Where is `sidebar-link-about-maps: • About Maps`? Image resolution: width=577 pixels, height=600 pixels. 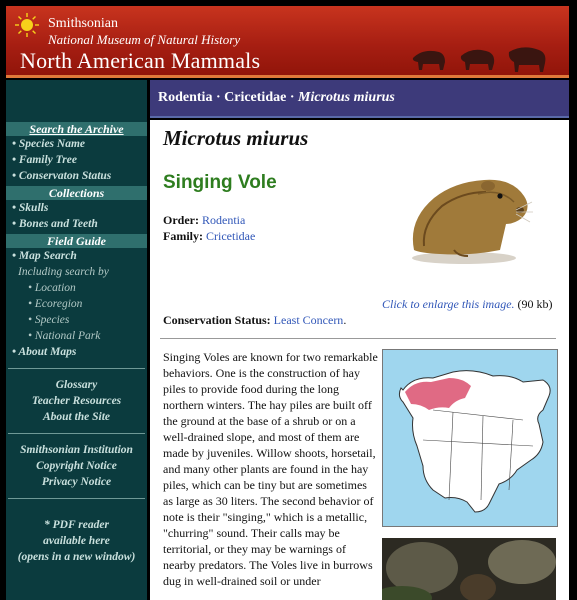 sidebar-link-about-maps: • About Maps is located at coordinates (76, 352).